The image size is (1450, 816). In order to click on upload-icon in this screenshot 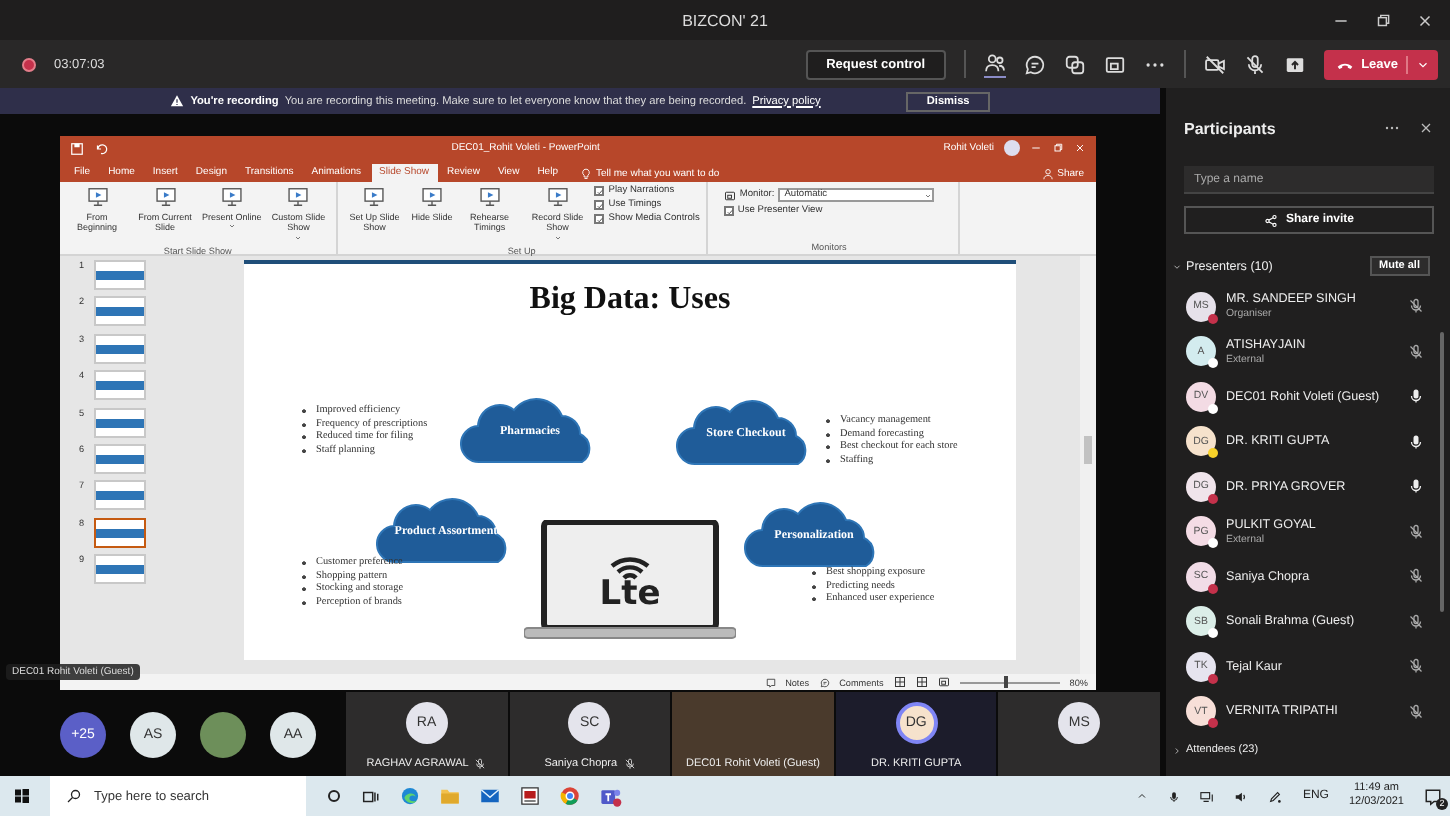, I will do `click(1294, 64)`.